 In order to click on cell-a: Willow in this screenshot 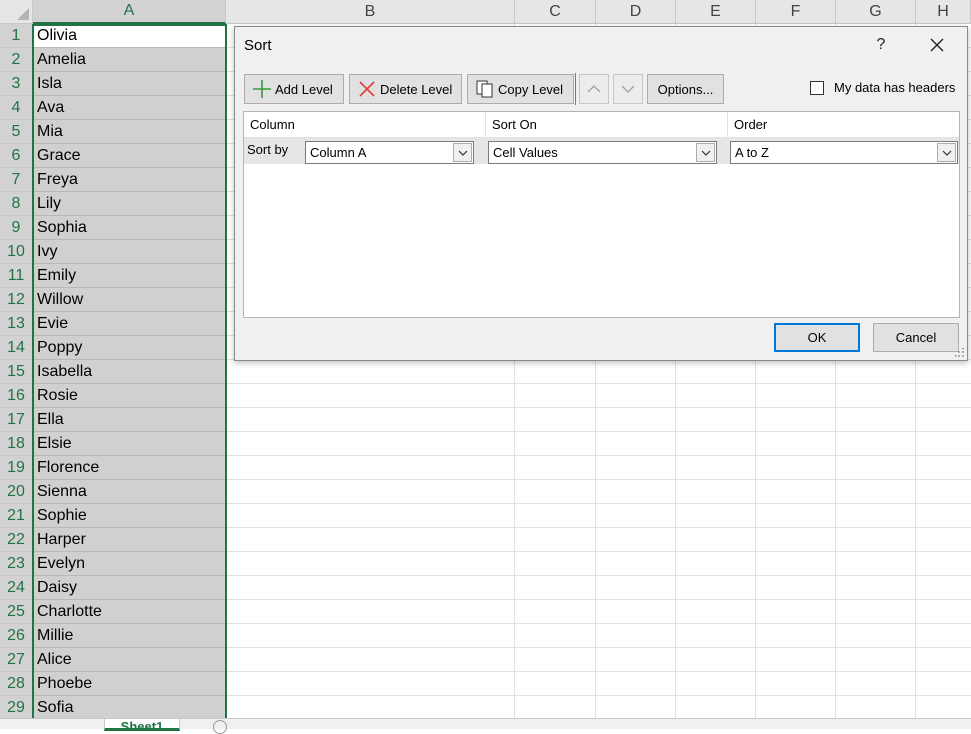, I will do `click(129, 300)`.